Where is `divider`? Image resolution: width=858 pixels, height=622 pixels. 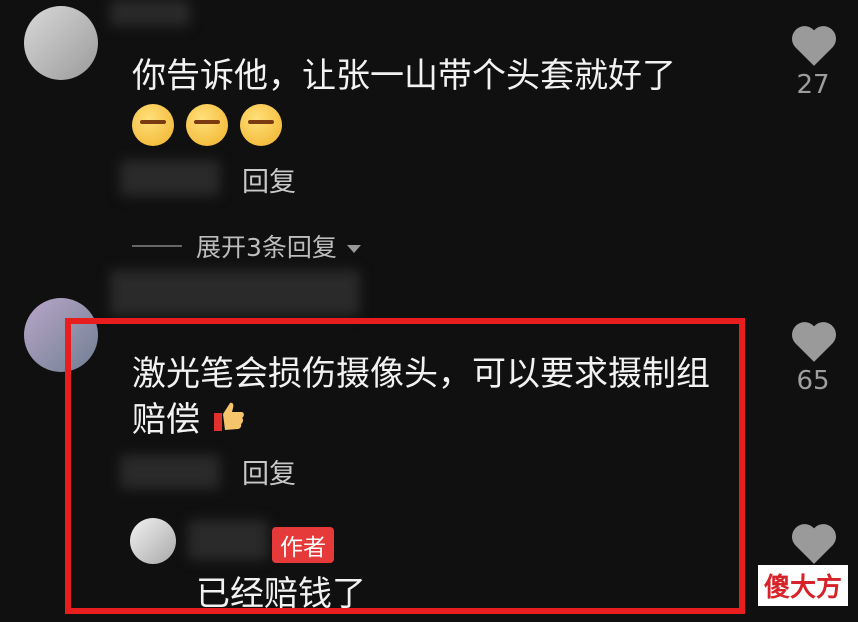
divider is located at coordinates (157, 246).